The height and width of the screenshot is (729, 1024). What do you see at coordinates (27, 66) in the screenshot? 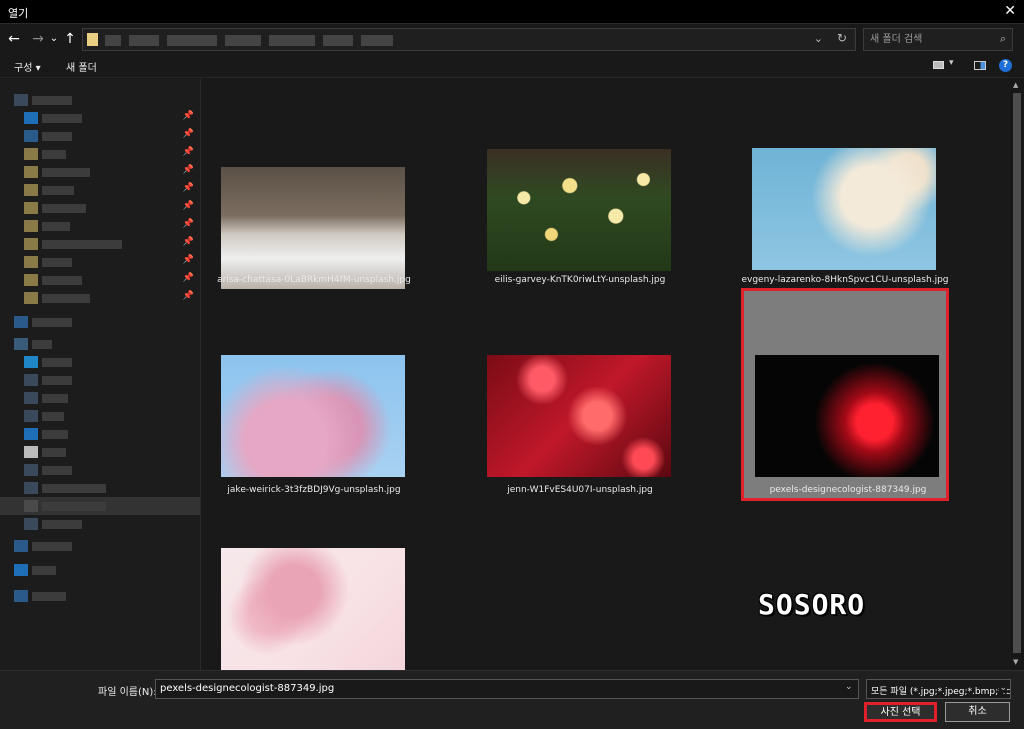
I see `organize-menu-button: 구성 ▾` at bounding box center [27, 66].